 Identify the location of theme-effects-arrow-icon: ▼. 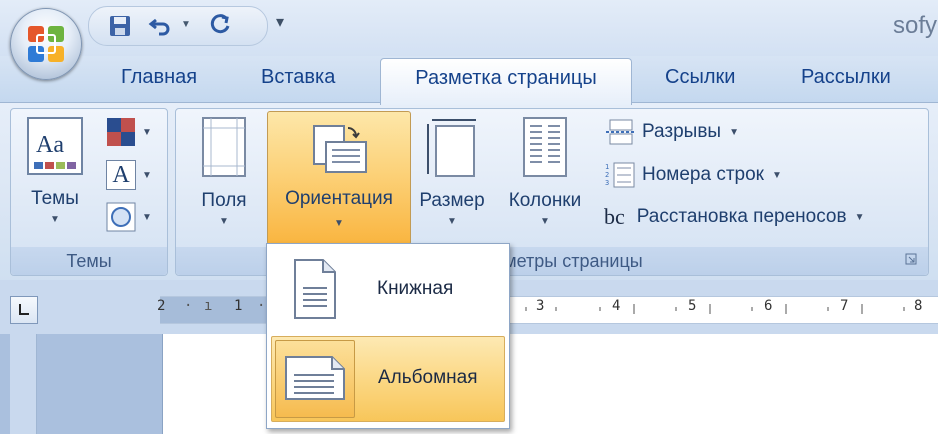
(147, 217).